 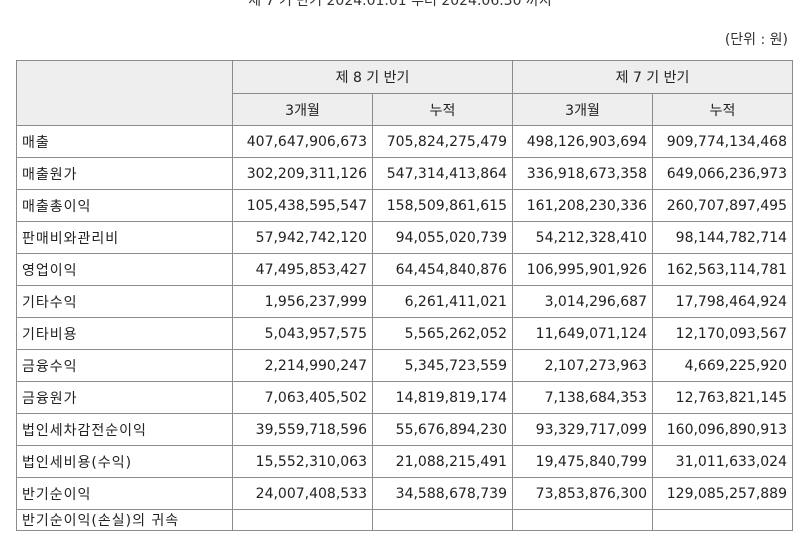 What do you see at coordinates (652, 77) in the screenshot?
I see `prior-period-header: 제 7 기 반기` at bounding box center [652, 77].